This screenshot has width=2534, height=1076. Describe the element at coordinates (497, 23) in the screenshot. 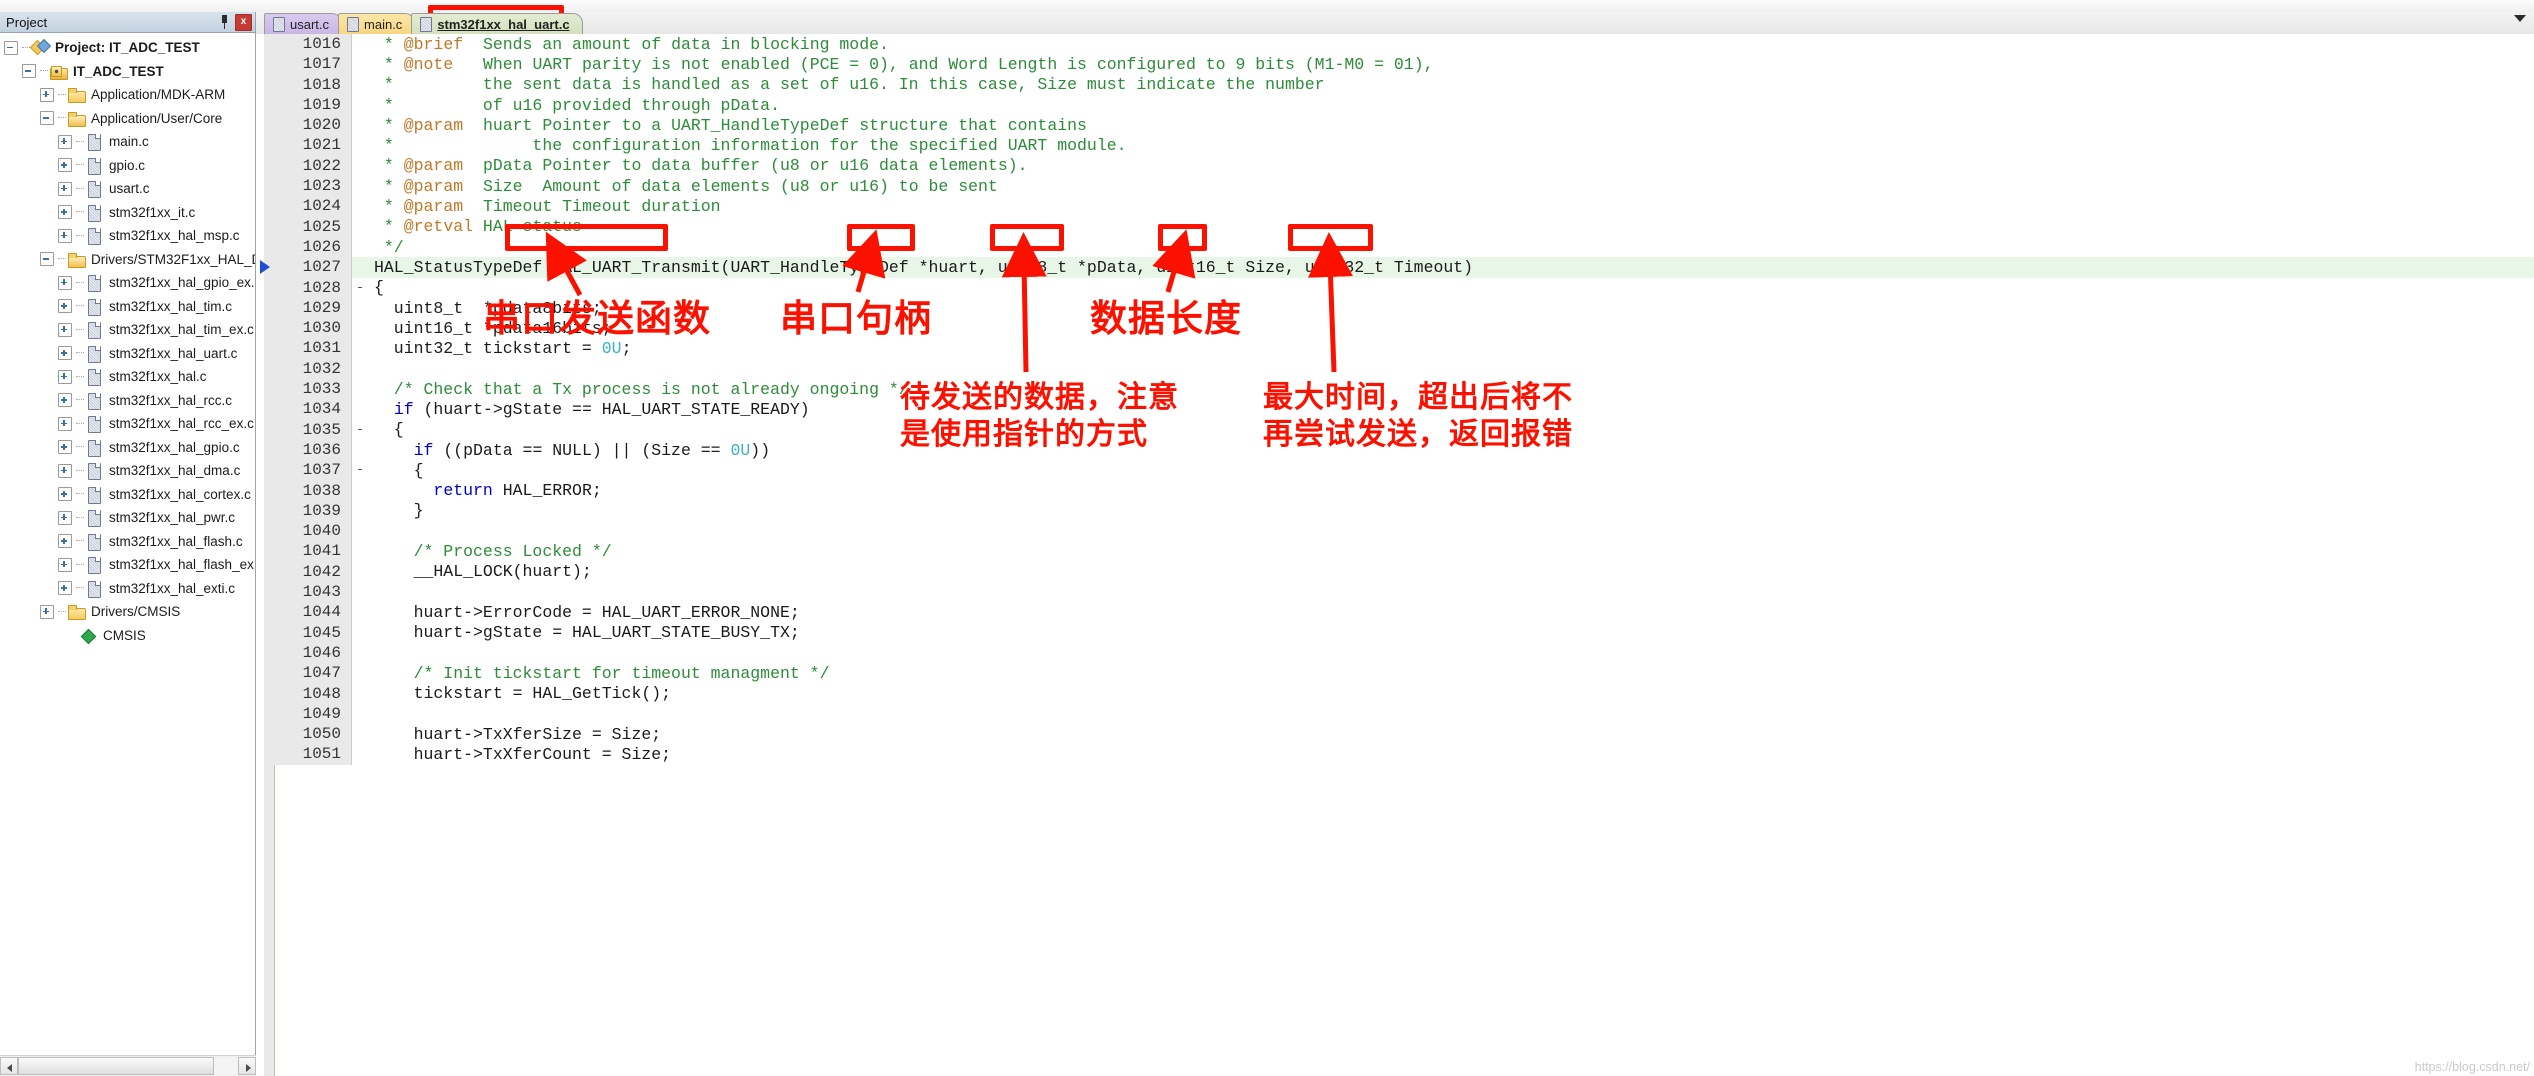

I see `tab-stm32f1xx-hal-uart-c: stm32f1xx_hal_uart.c` at that location.